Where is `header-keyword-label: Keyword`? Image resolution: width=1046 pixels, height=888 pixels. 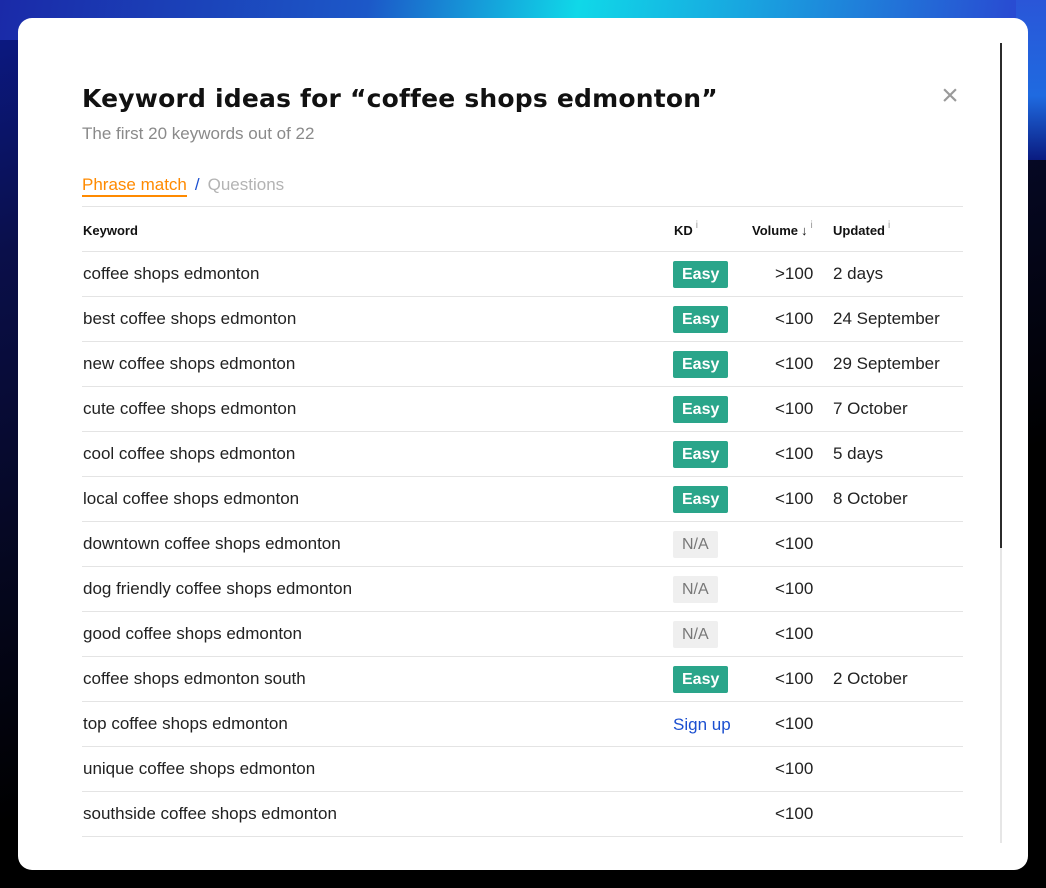
header-keyword-label: Keyword is located at coordinates (110, 230).